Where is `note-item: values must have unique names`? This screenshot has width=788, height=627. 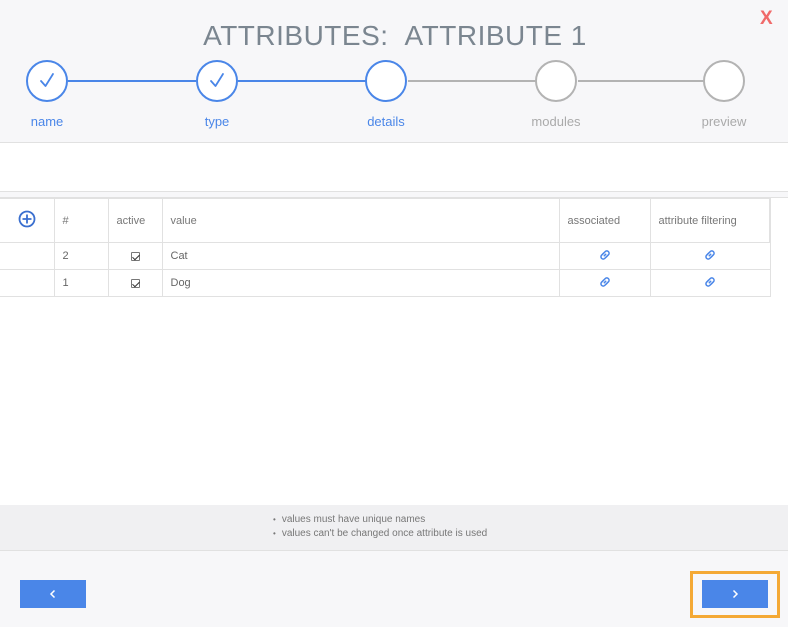 note-item: values must have unique names is located at coordinates (380, 520).